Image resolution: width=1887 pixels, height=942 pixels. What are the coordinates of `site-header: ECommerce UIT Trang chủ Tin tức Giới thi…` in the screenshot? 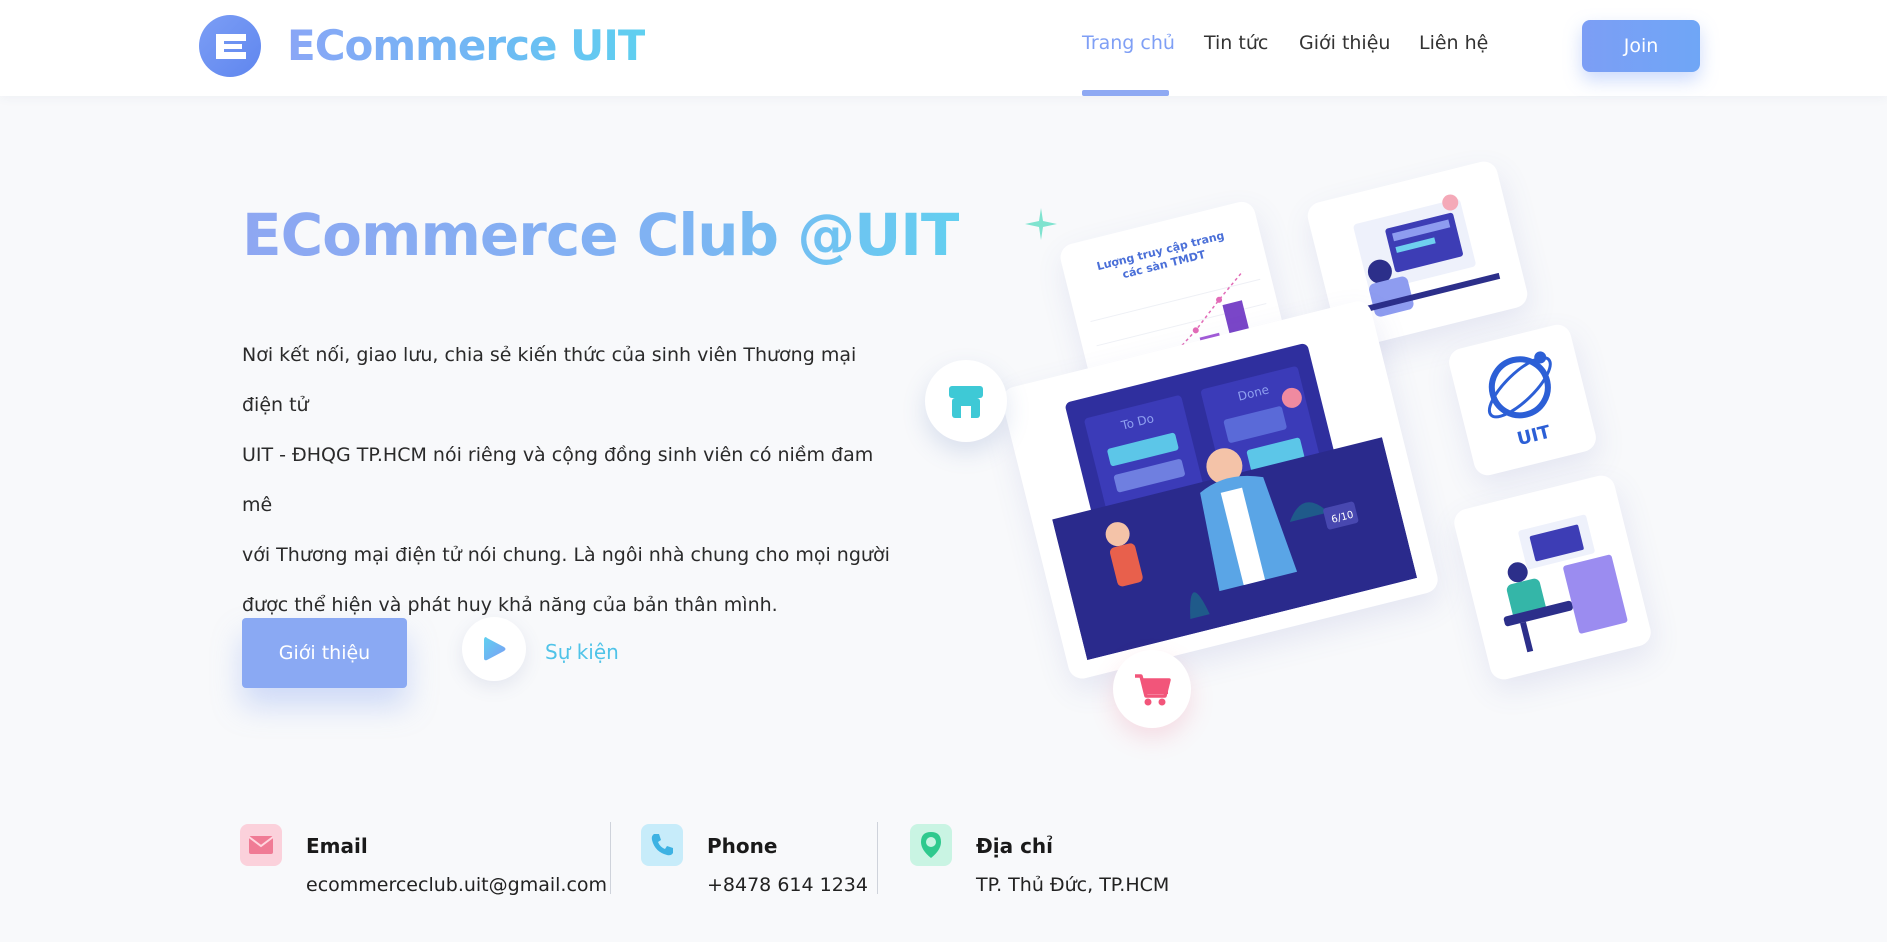 It's located at (943, 48).